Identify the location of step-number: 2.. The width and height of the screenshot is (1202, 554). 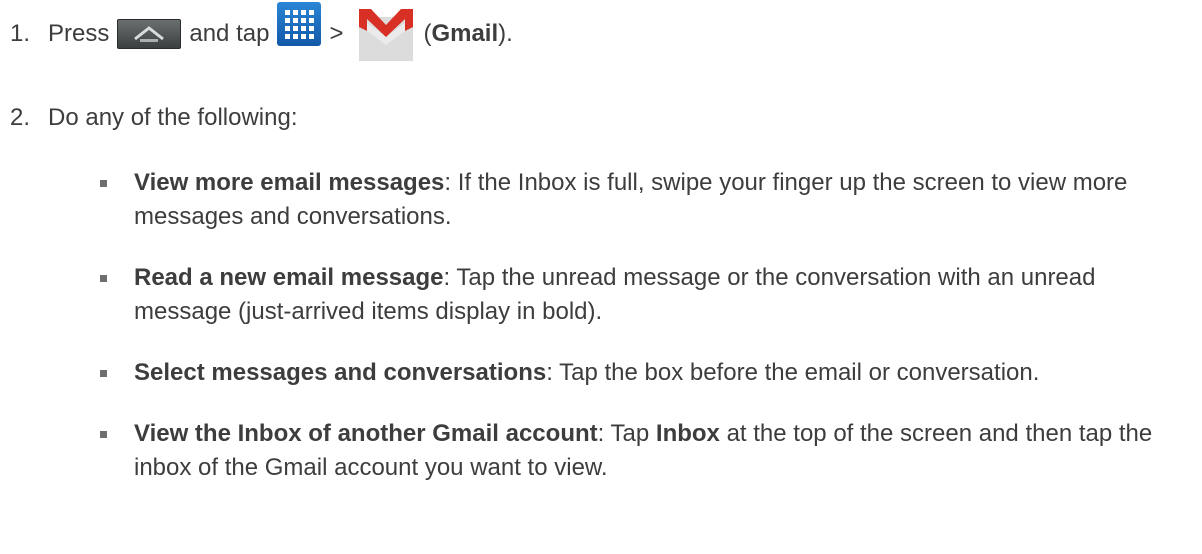
(20, 117).